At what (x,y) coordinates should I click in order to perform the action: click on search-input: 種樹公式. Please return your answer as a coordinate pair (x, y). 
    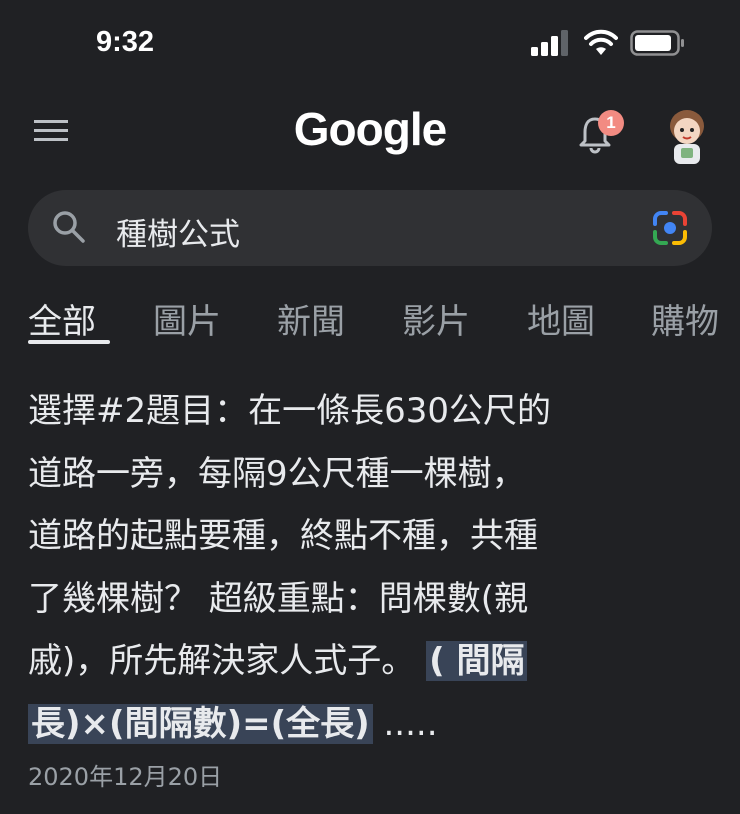
    Looking at the image, I should click on (178, 231).